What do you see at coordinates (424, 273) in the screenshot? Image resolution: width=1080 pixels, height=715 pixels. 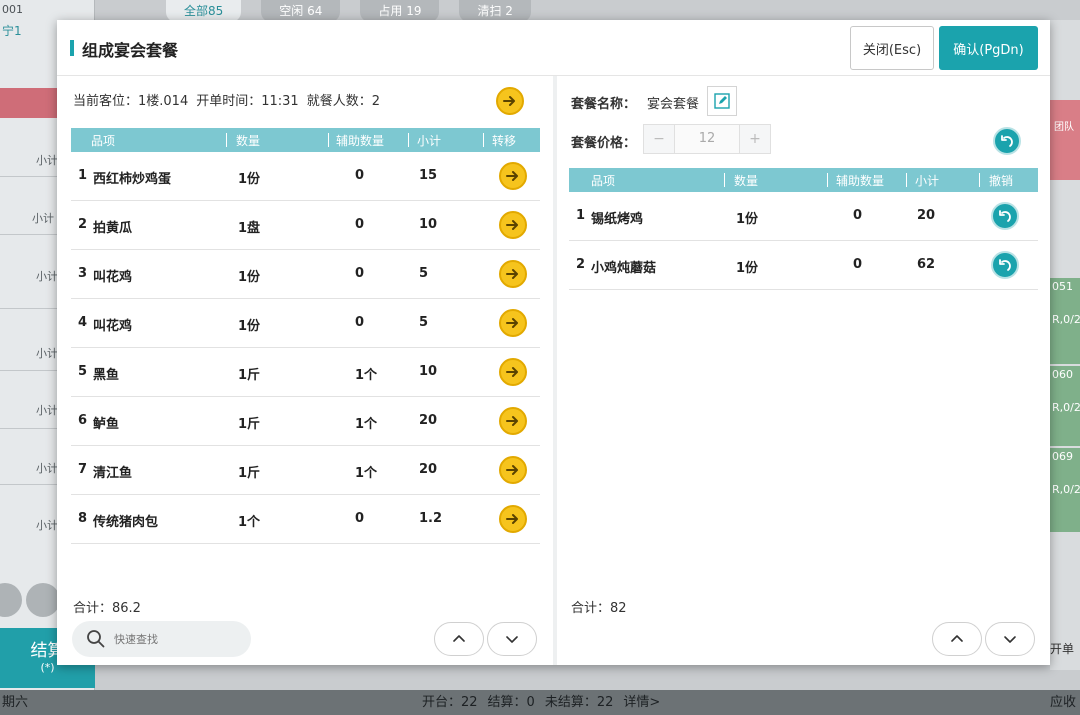 I see `item-subtotal: 5` at bounding box center [424, 273].